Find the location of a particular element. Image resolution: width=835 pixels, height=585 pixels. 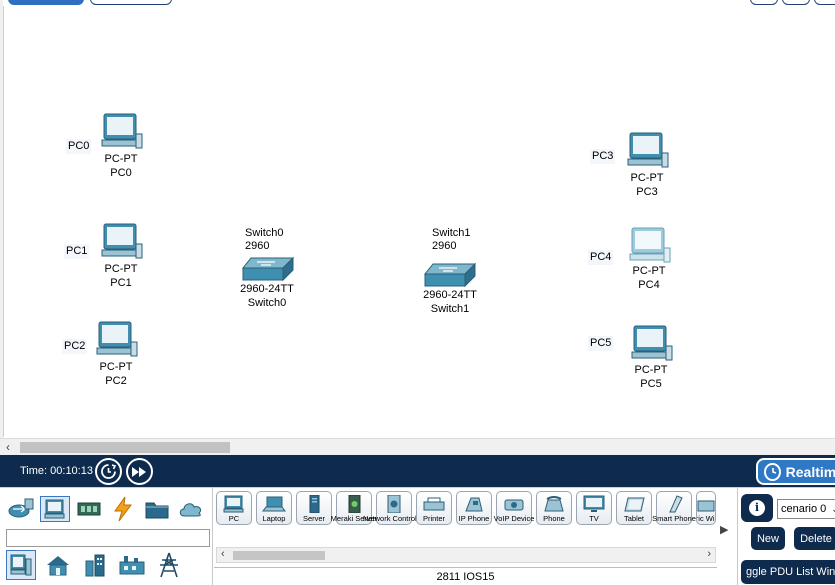

pc2-tag: PC2 is located at coordinates (75, 346).